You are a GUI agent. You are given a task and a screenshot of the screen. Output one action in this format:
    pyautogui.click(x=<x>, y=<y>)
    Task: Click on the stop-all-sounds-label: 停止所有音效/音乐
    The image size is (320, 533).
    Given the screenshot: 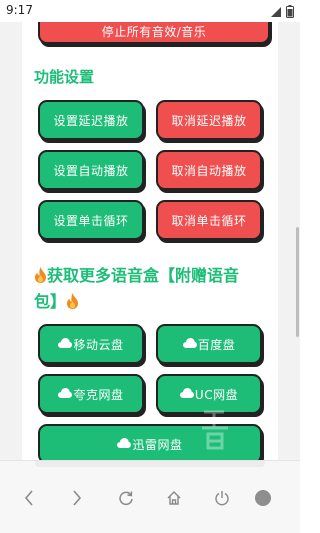 What is the action you would take?
    pyautogui.click(x=154, y=31)
    